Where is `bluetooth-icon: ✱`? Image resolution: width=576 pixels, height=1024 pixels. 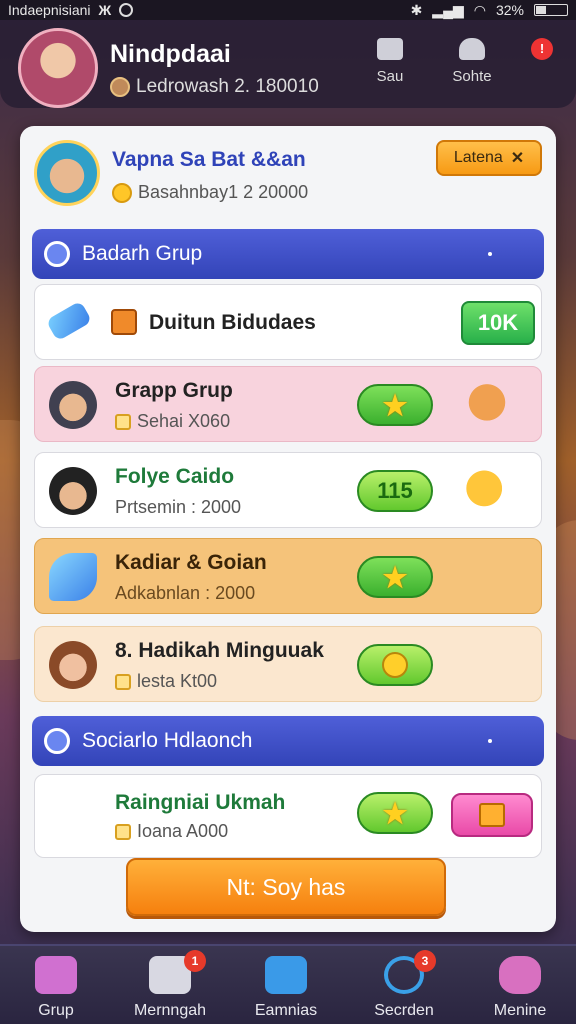 bluetooth-icon: ✱ is located at coordinates (416, 9).